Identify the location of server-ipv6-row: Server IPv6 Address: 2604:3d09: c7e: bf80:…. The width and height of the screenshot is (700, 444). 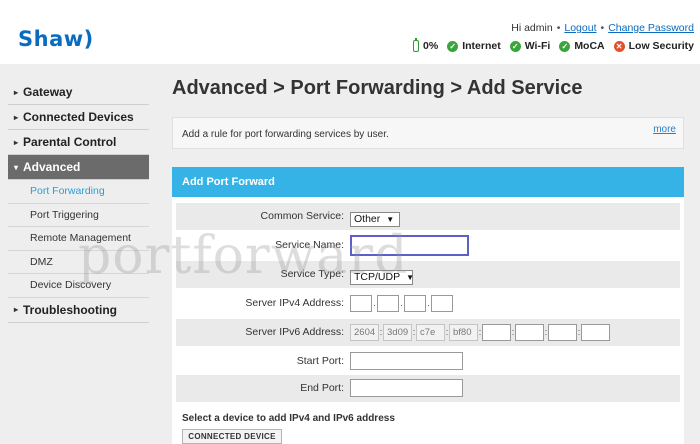
(428, 332).